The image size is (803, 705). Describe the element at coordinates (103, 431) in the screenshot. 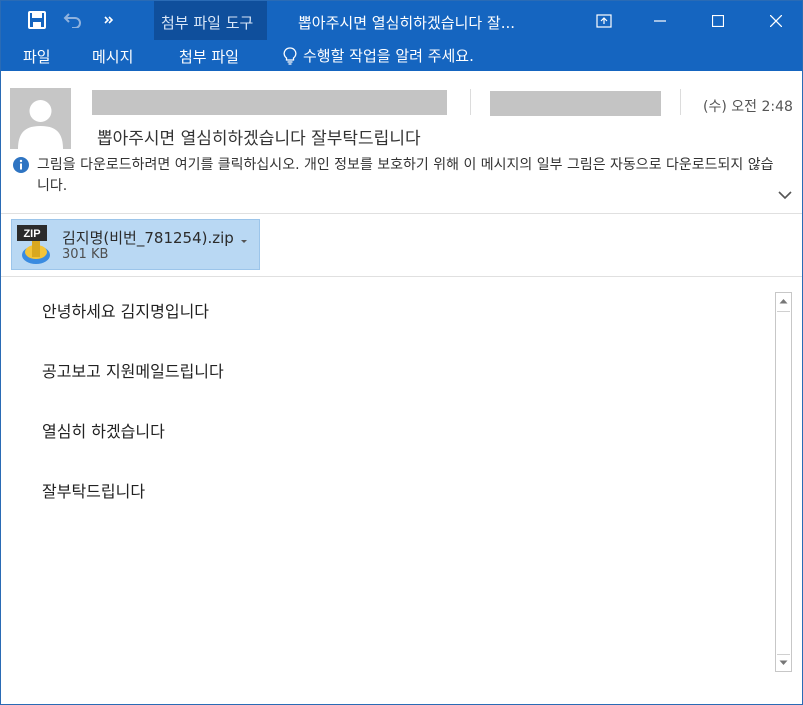

I see `body-line: 열심히 하겠습니다` at that location.